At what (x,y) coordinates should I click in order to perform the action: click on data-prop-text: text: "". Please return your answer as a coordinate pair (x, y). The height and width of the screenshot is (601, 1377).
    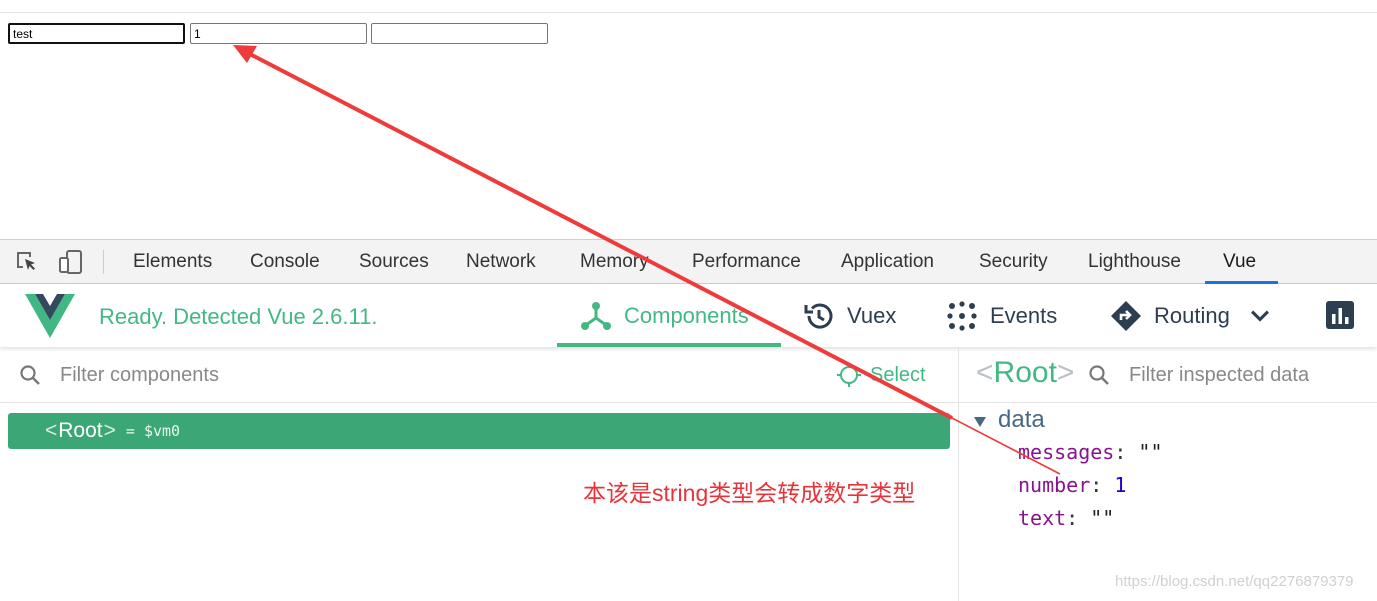
    Looking at the image, I should click on (1066, 518).